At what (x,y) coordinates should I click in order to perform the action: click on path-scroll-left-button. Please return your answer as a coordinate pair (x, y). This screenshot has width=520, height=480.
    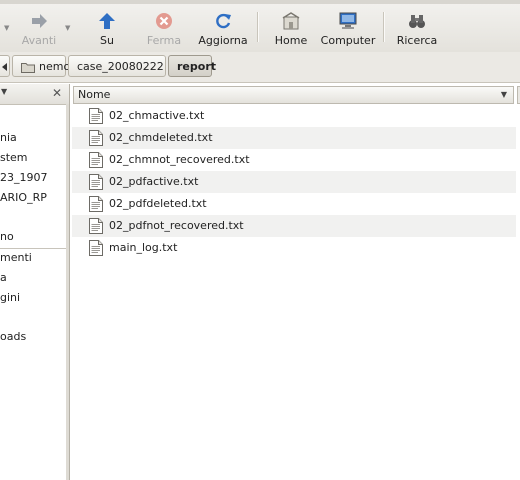
    Looking at the image, I should click on (5, 66).